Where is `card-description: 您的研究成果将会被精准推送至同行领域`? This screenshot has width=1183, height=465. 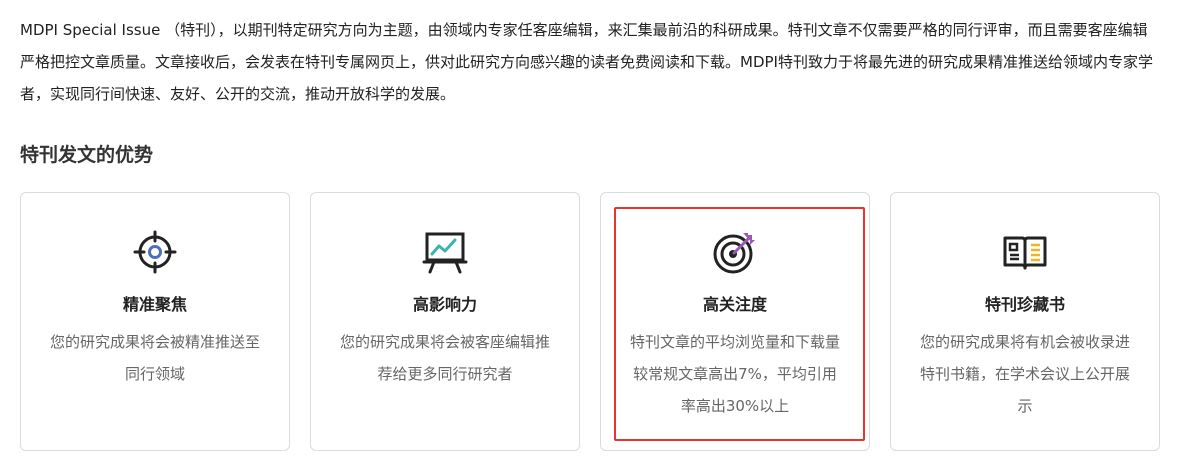 card-description: 您的研究成果将会被精准推送至同行领域 is located at coordinates (154, 358).